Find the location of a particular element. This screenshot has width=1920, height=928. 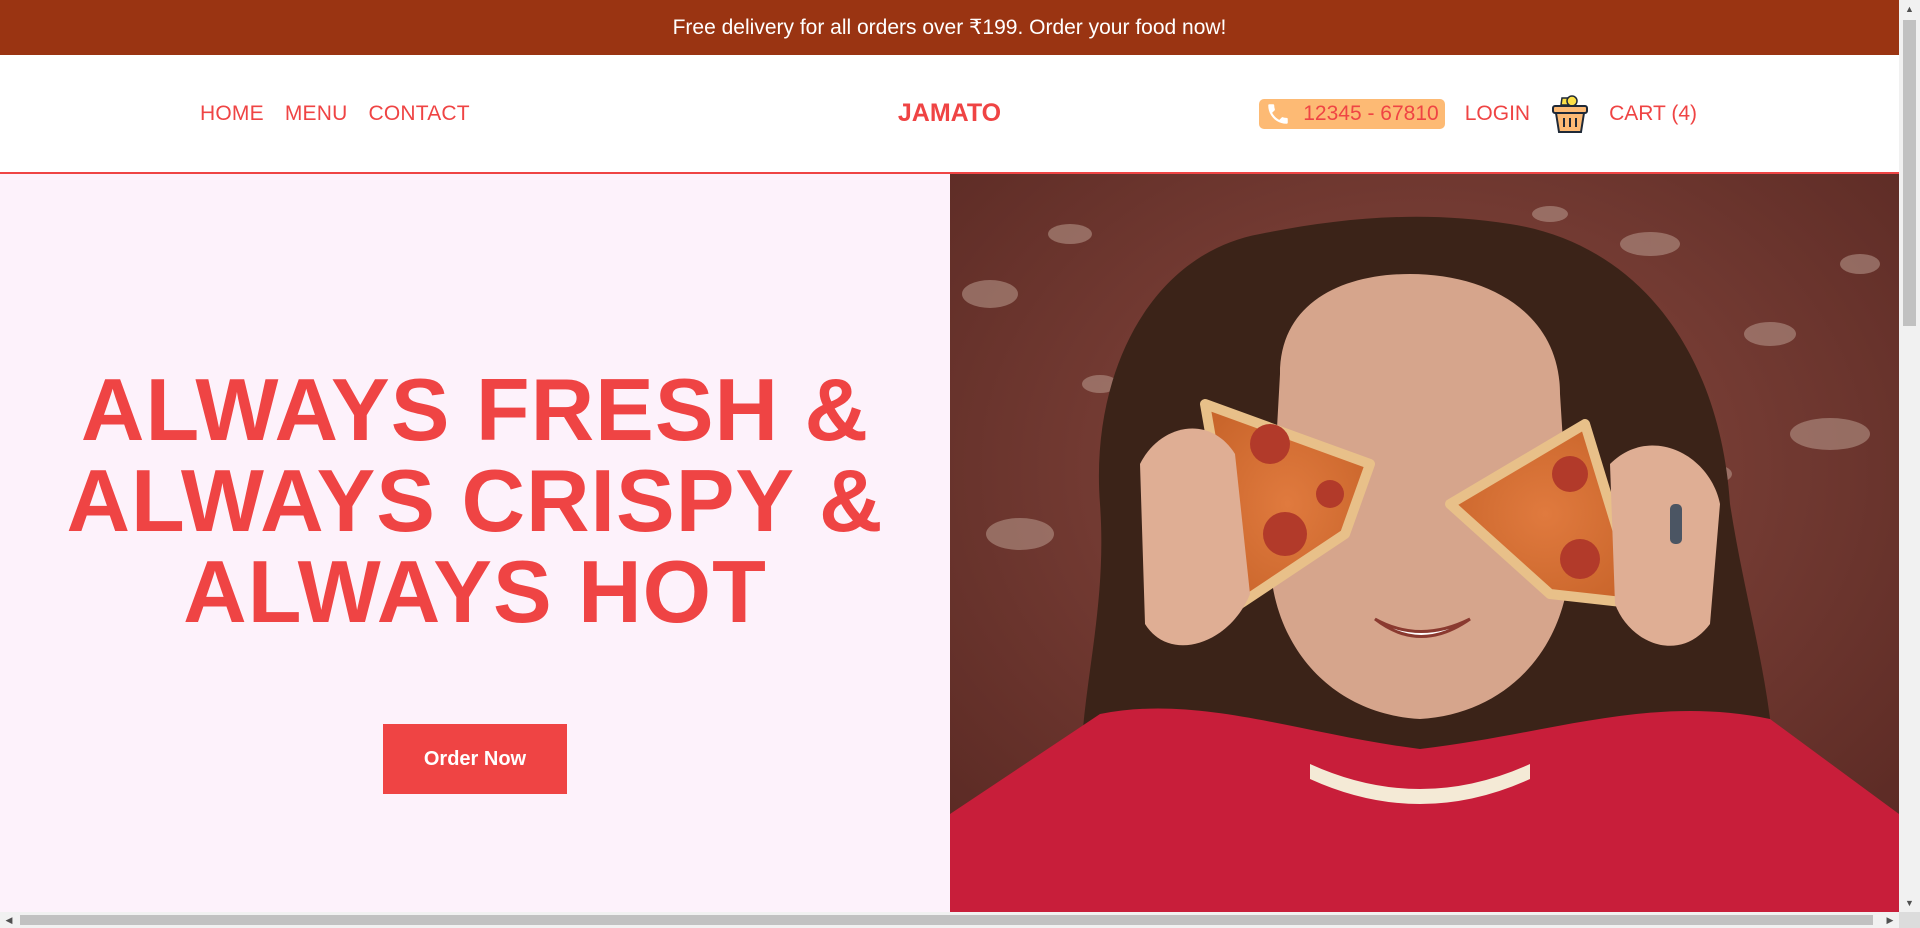

basket-icon is located at coordinates (1570, 114).